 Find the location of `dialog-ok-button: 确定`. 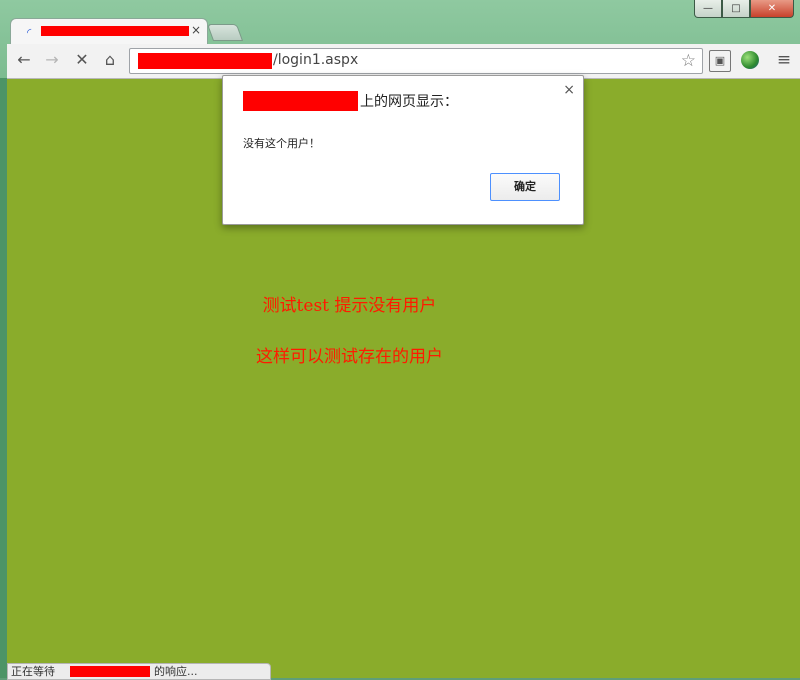

dialog-ok-button: 确定 is located at coordinates (525, 187).